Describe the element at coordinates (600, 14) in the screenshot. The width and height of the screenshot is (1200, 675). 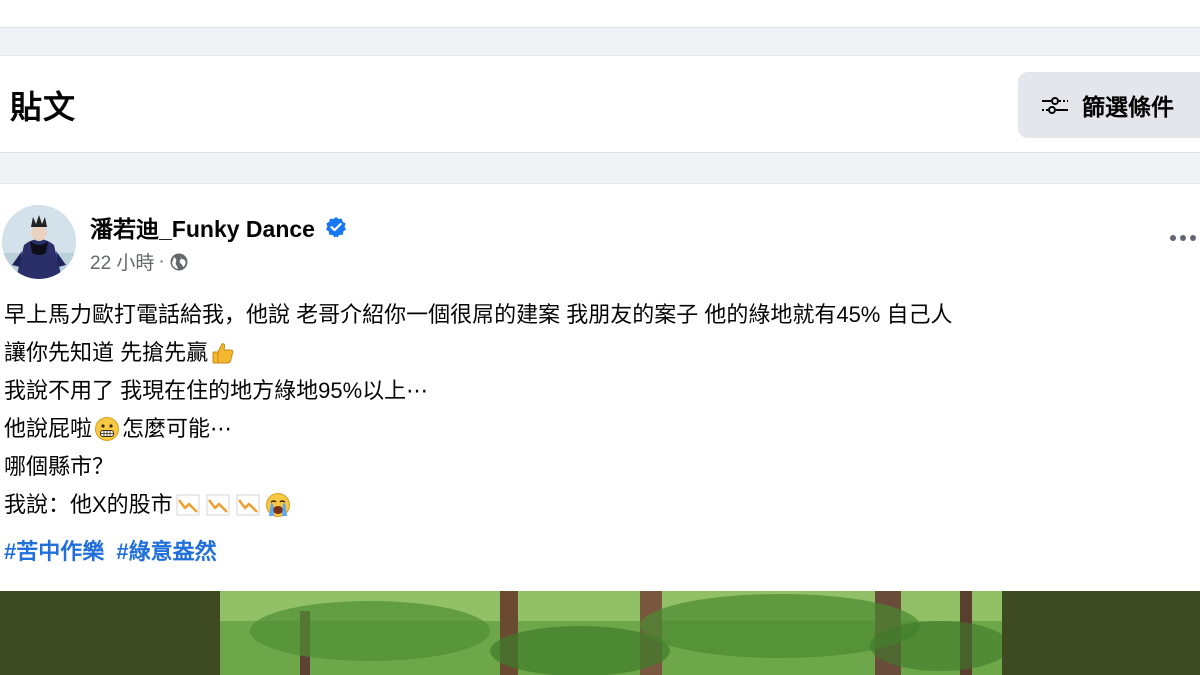
I see `top-strip` at that location.